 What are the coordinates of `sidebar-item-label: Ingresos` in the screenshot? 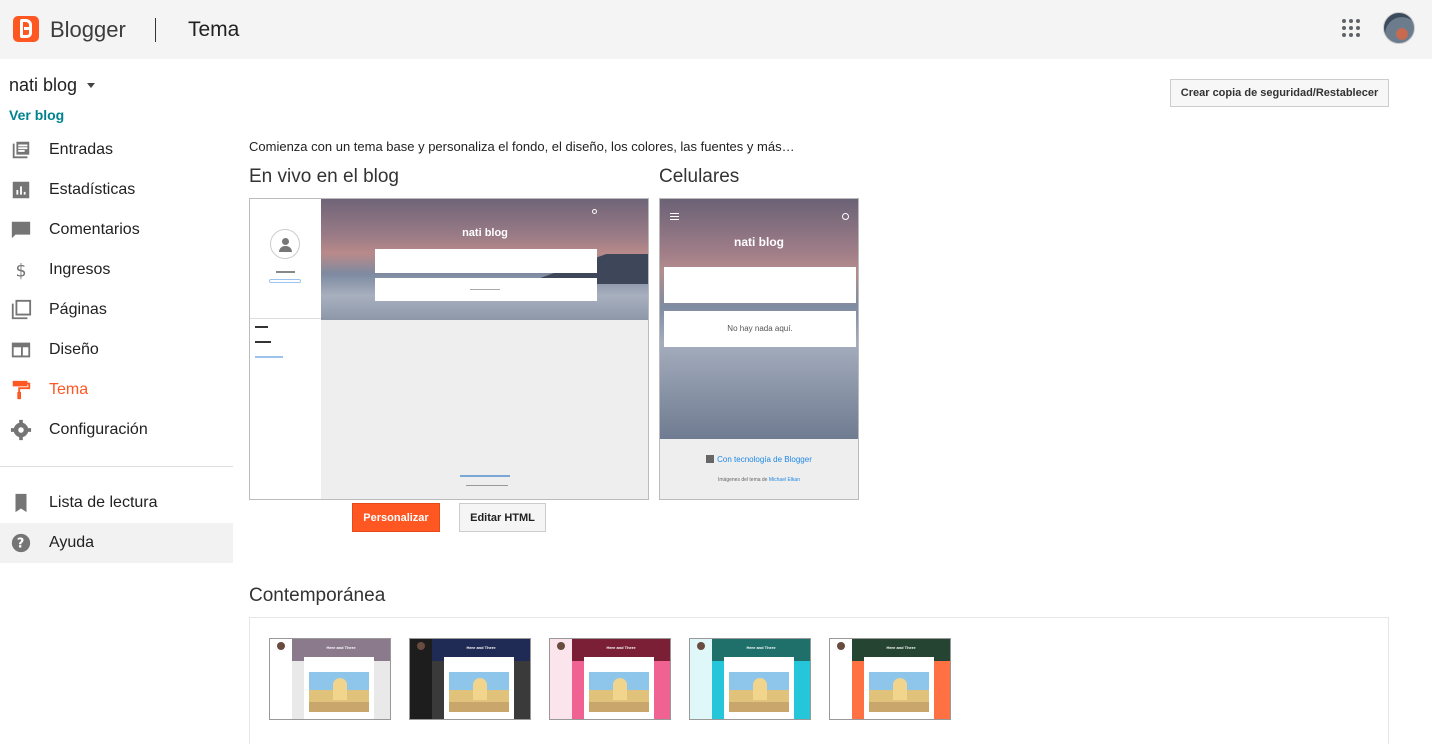 It's located at (80, 269).